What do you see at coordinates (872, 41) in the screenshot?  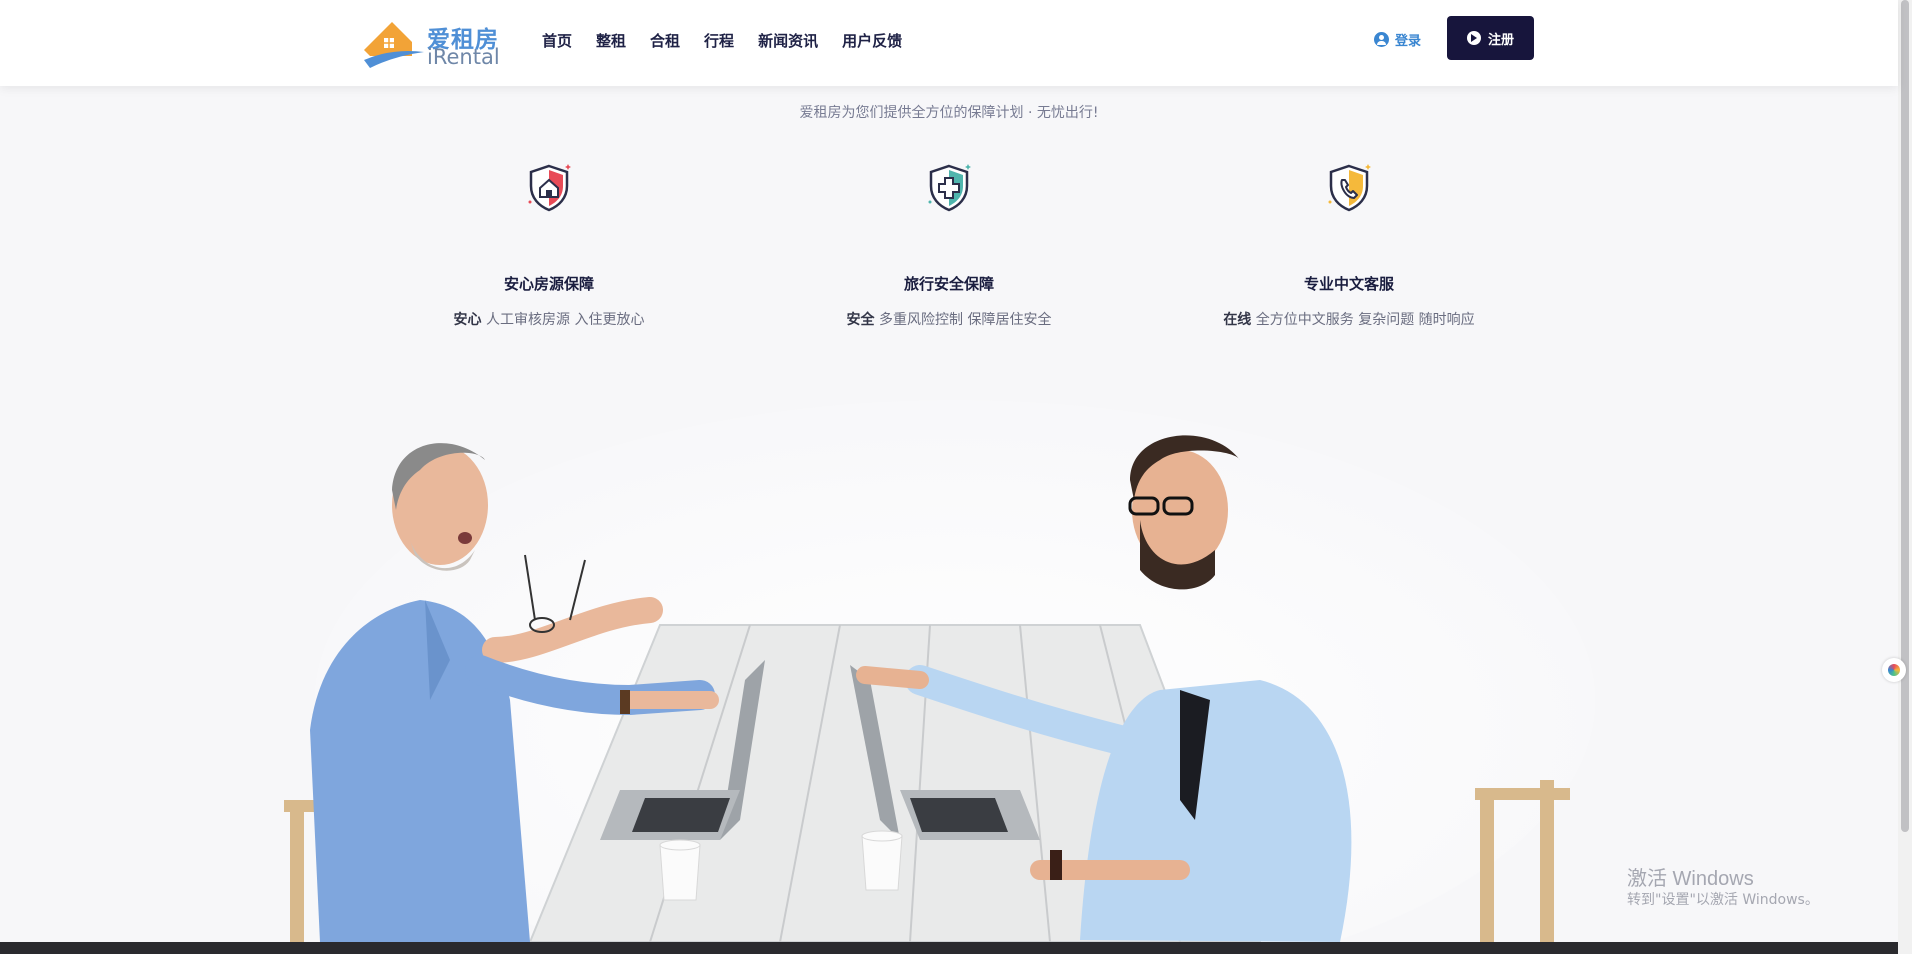 I see `nav-feedback: 用户反馈` at bounding box center [872, 41].